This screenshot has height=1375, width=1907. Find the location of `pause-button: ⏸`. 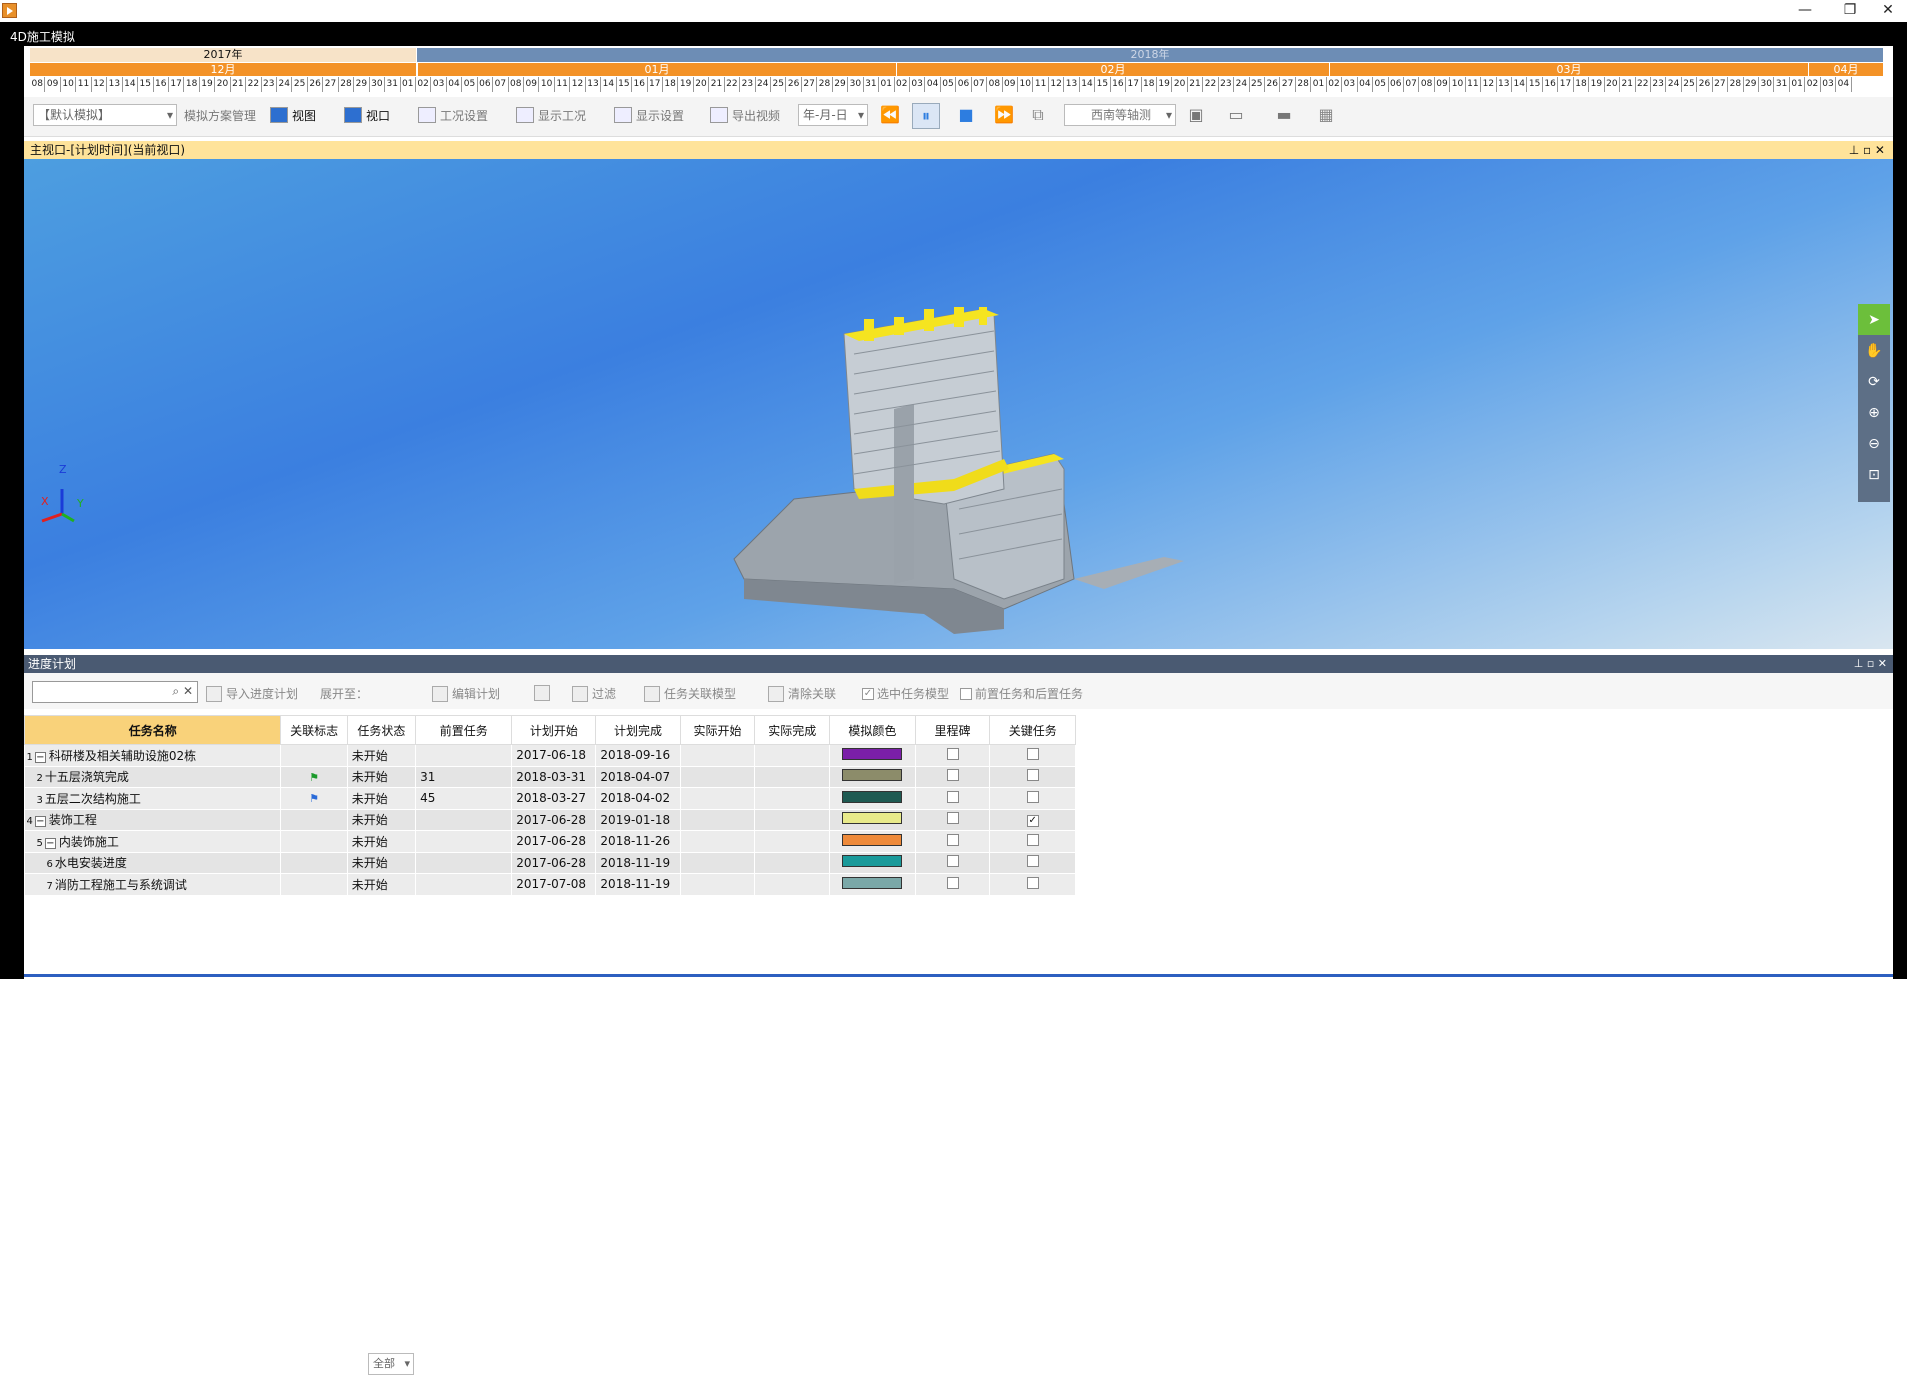

pause-button: ⏸ is located at coordinates (926, 116).